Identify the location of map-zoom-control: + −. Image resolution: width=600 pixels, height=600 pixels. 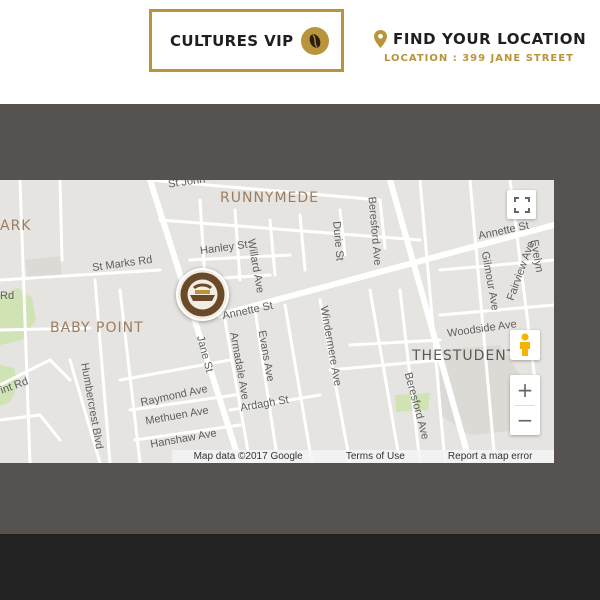
(525, 405).